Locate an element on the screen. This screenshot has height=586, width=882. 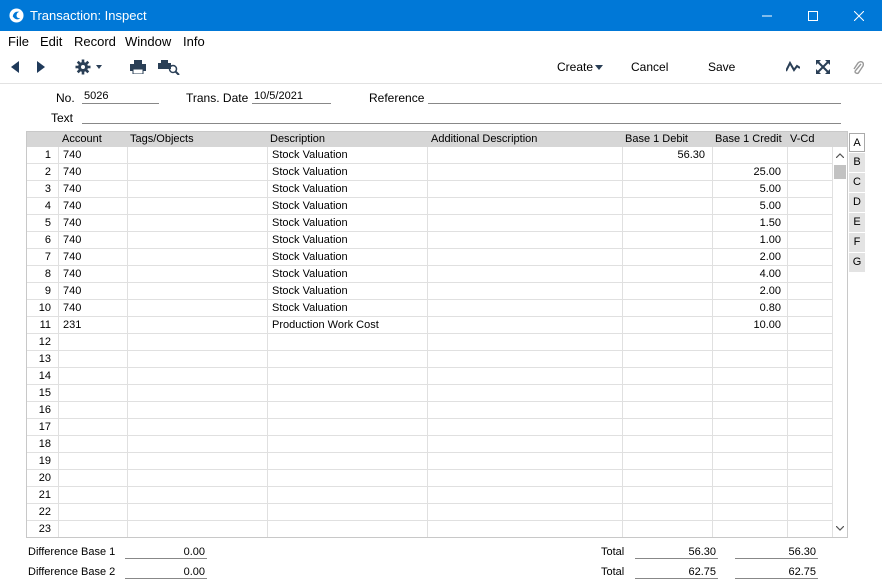
create-button: Create is located at coordinates (575, 67).